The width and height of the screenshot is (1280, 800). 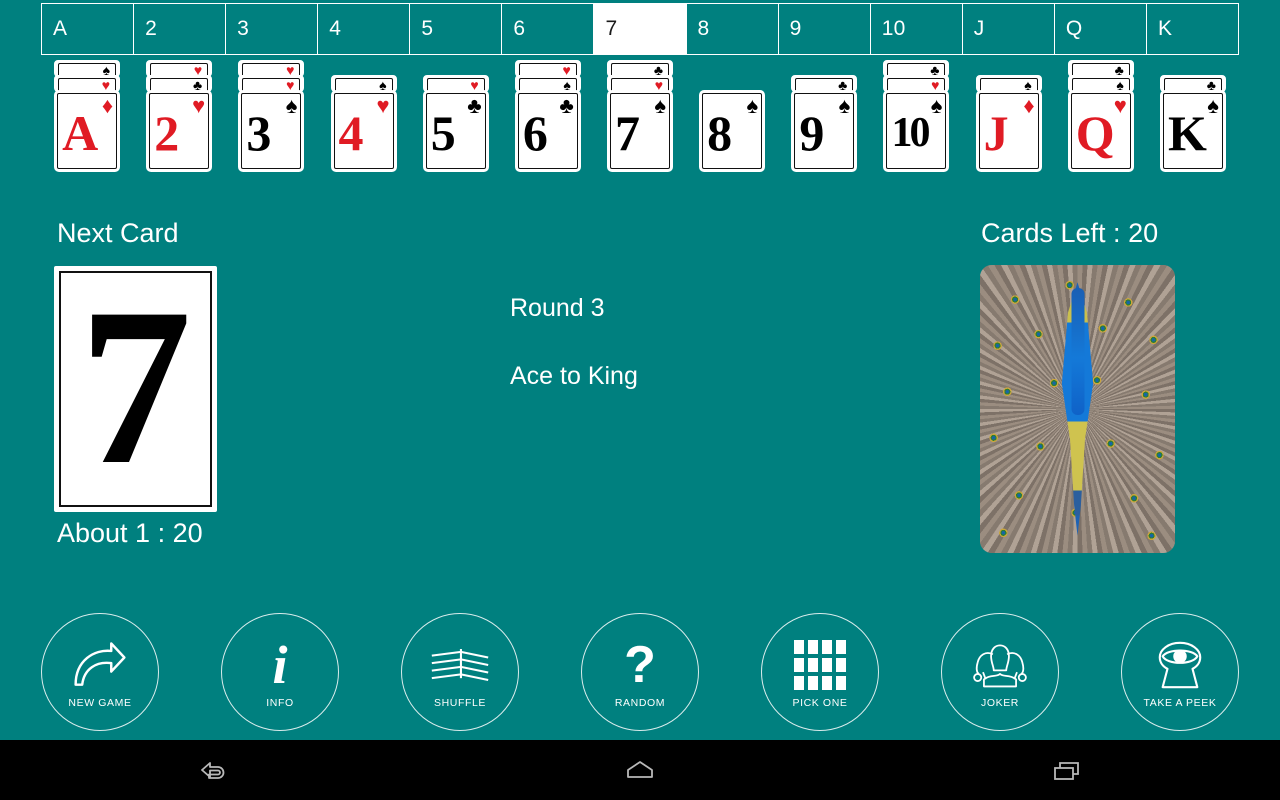 I want to click on top-card: 8 ♠, so click(x=732, y=131).